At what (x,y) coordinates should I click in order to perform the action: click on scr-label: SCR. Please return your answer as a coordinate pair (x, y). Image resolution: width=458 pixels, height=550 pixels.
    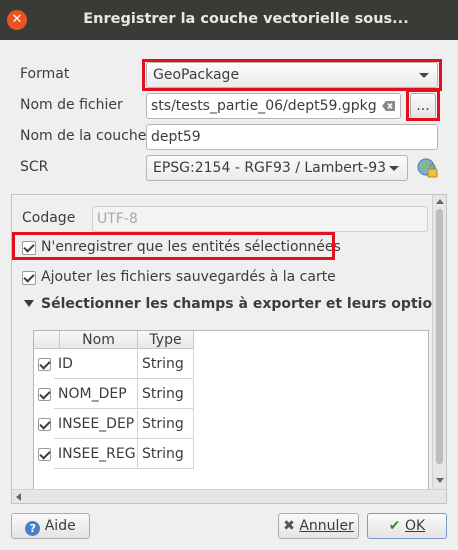
    Looking at the image, I should click on (34, 167).